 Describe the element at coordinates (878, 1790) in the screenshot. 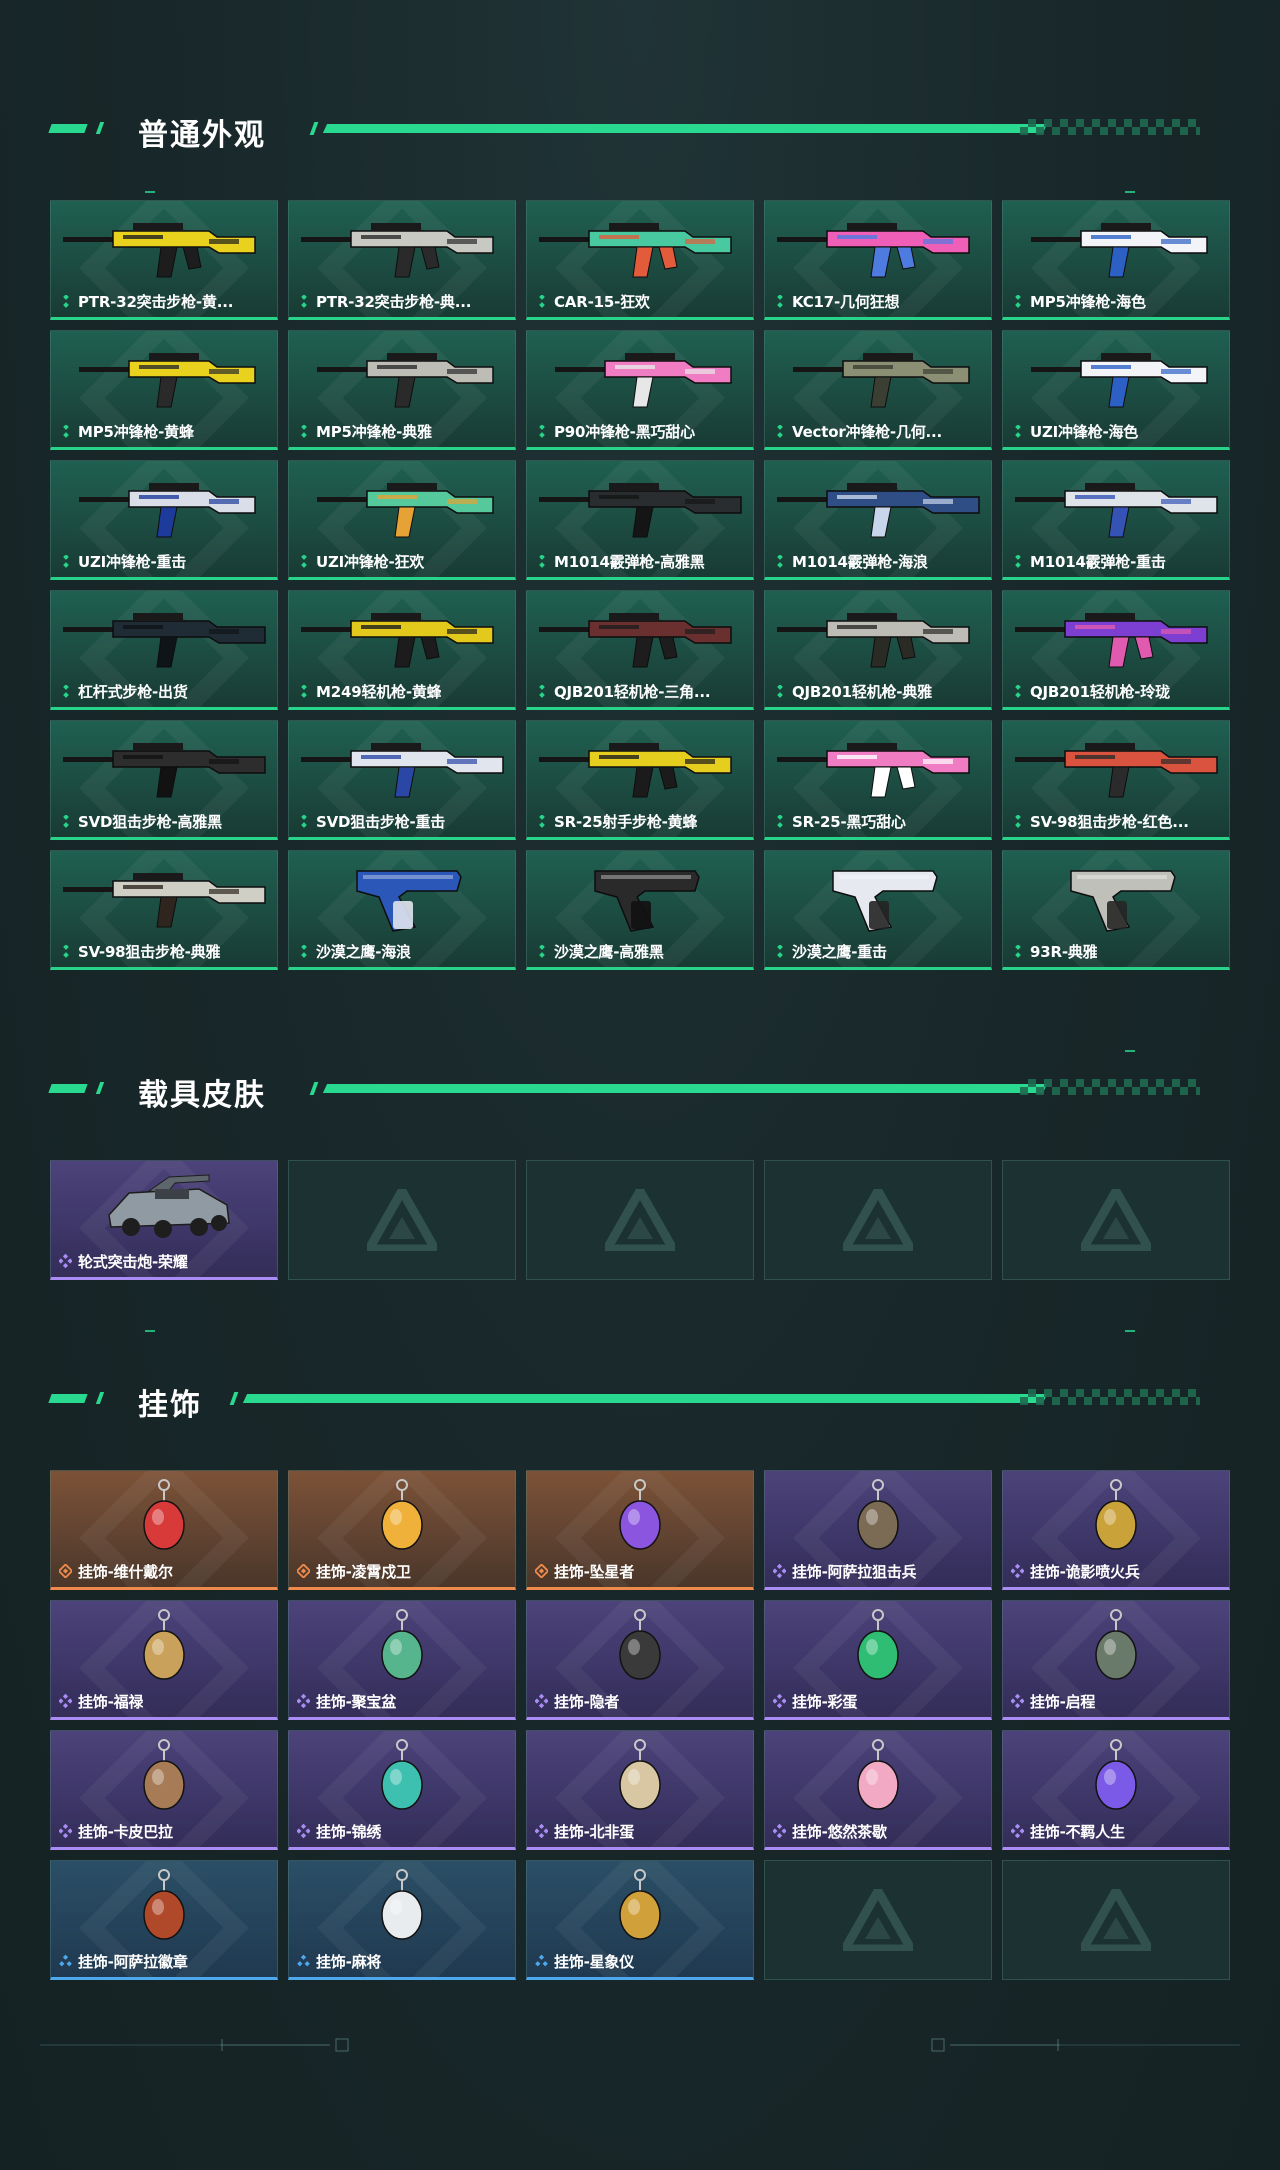

I see `charm-card: 挂饰-悠然茶歇` at that location.